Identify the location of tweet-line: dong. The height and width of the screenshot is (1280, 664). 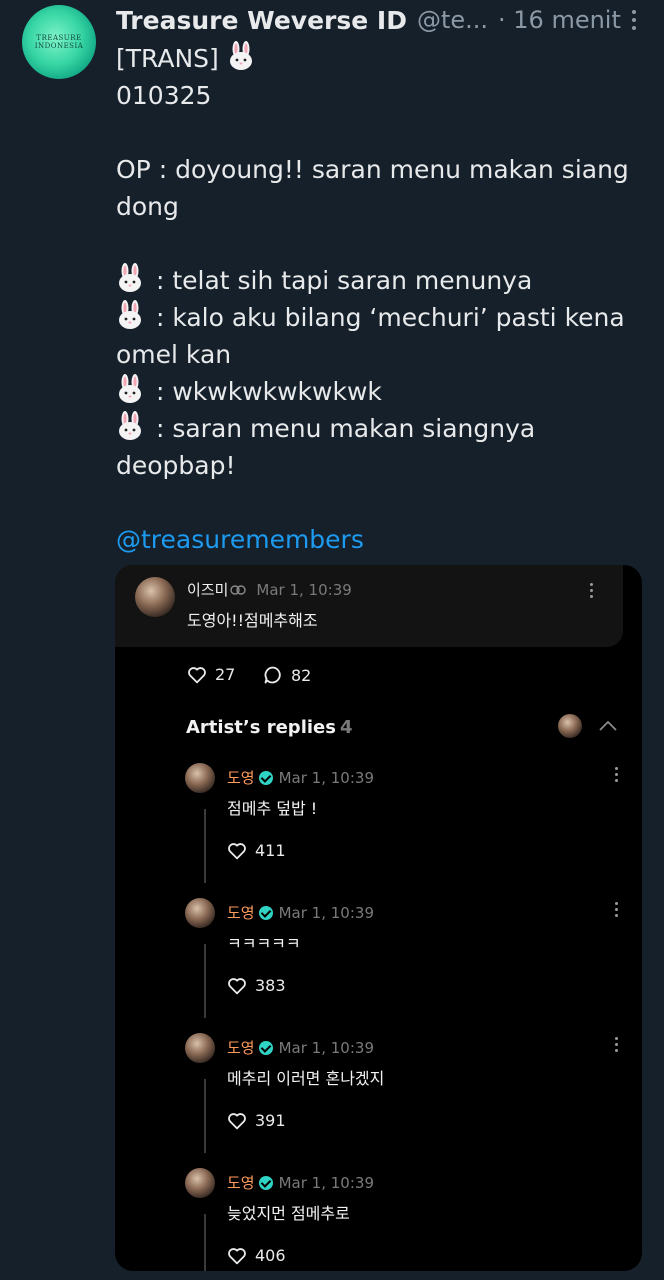
(147, 206).